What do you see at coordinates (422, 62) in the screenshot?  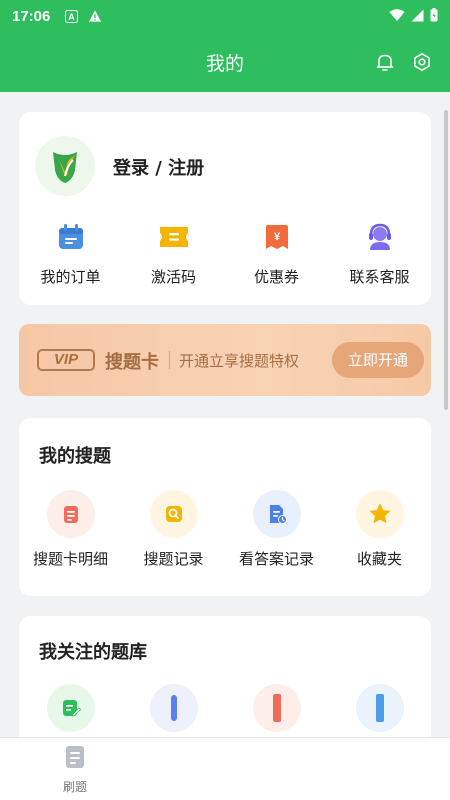 I see `gear-icon` at bounding box center [422, 62].